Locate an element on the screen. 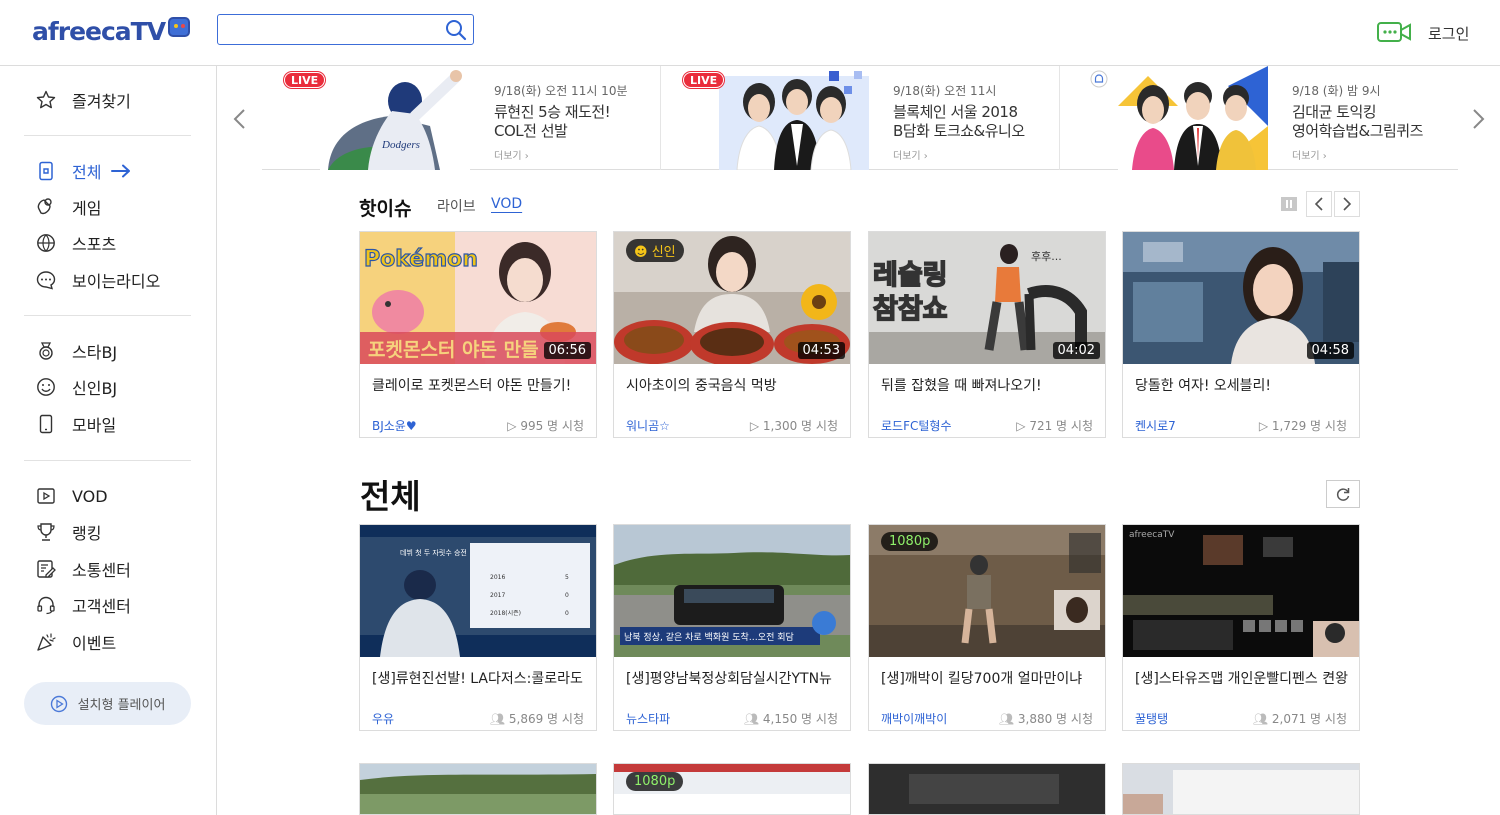  refresh-button is located at coordinates (1343, 494).